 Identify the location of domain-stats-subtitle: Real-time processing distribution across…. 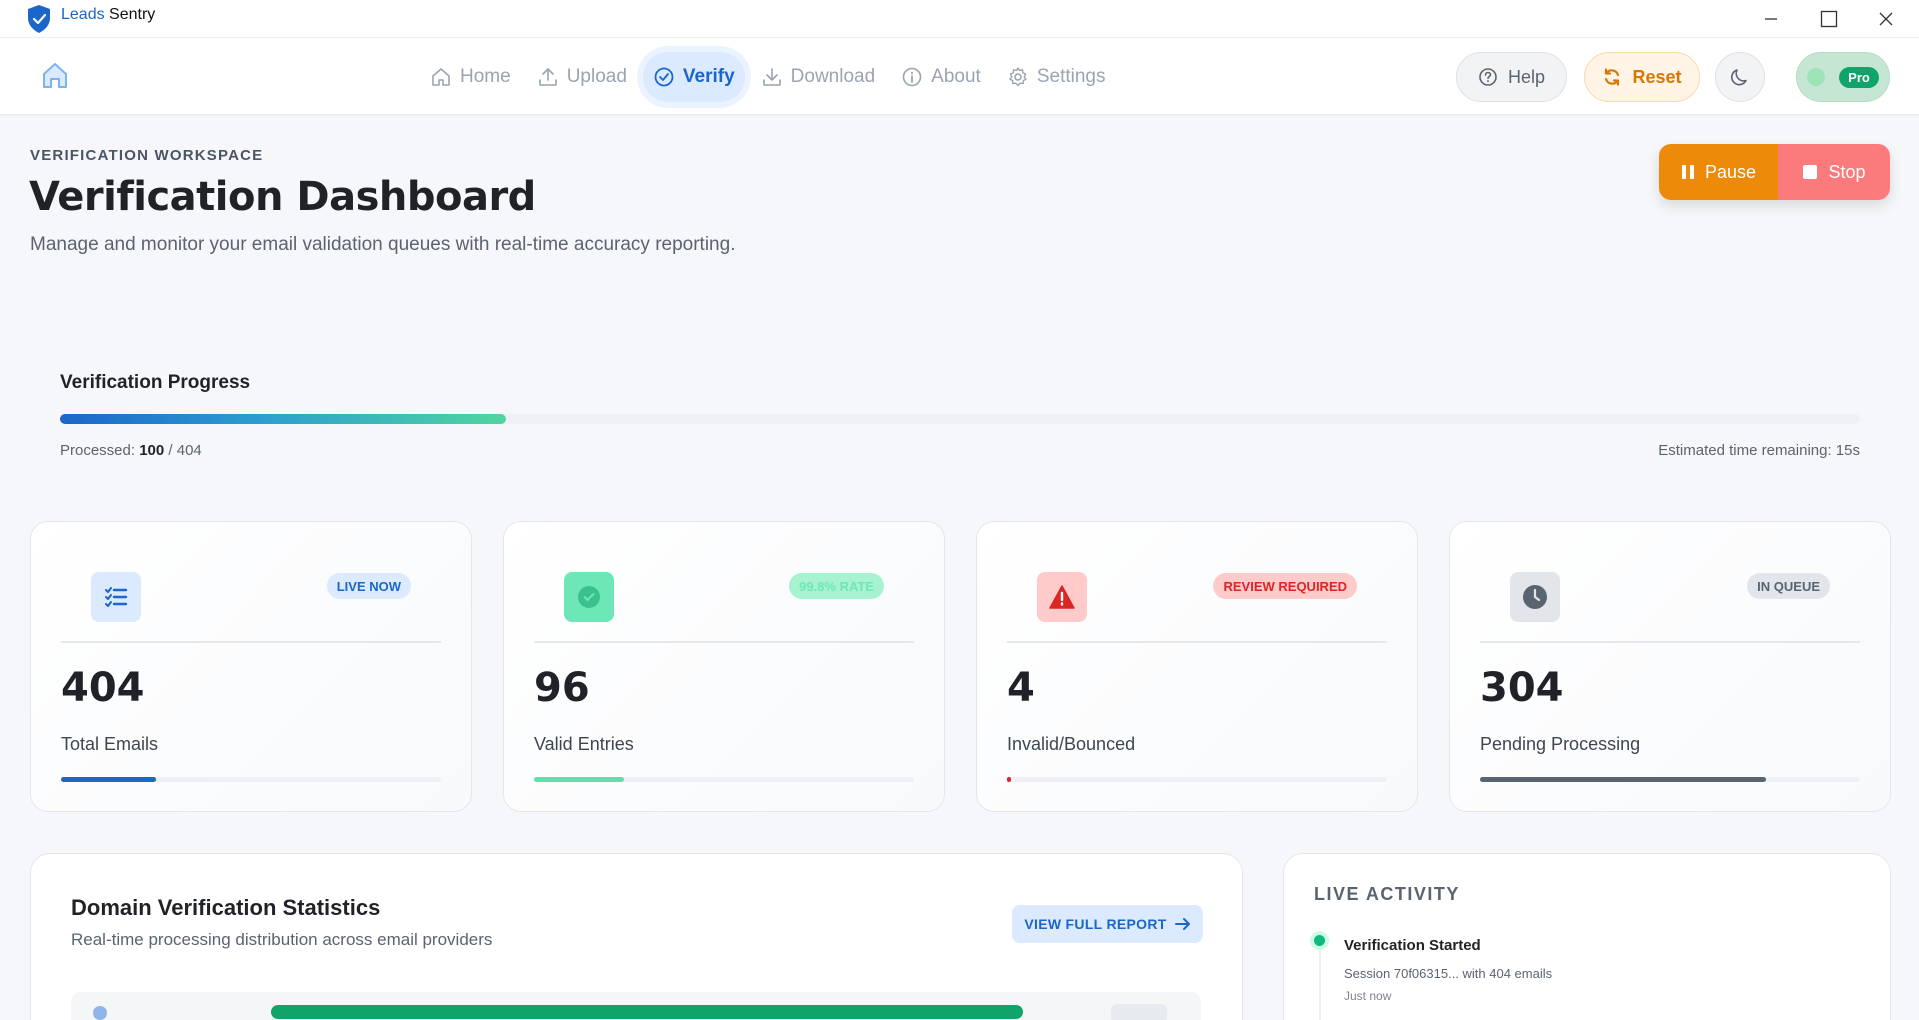
(282, 939).